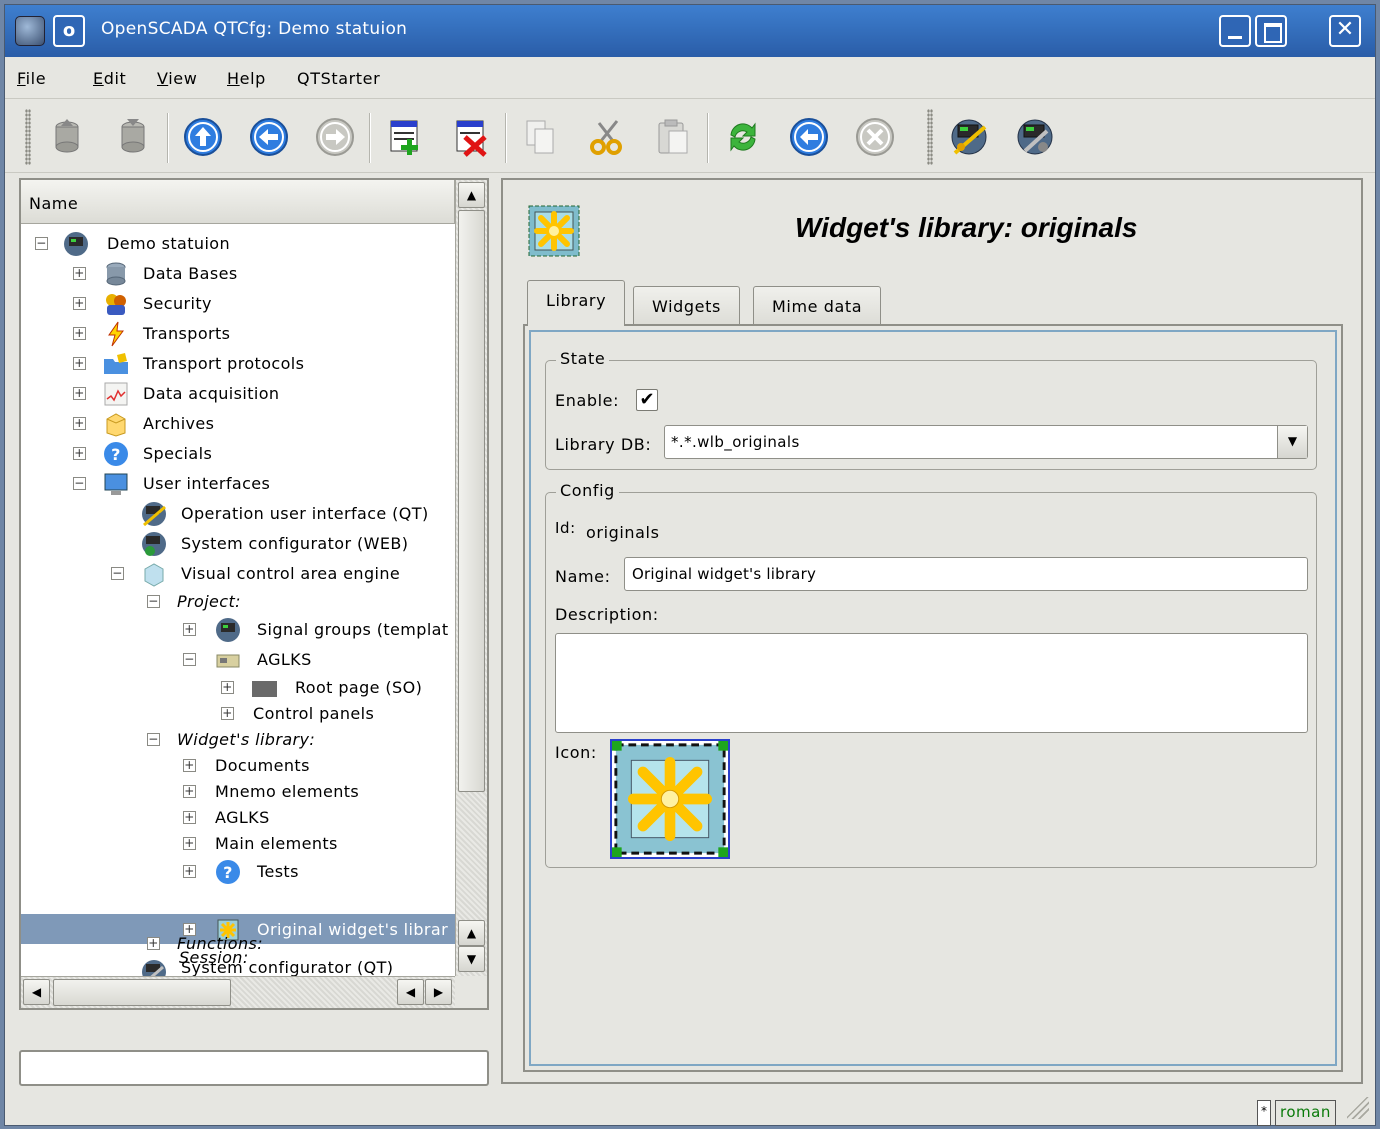  What do you see at coordinates (335, 137) in the screenshot?
I see `forward-icon` at bounding box center [335, 137].